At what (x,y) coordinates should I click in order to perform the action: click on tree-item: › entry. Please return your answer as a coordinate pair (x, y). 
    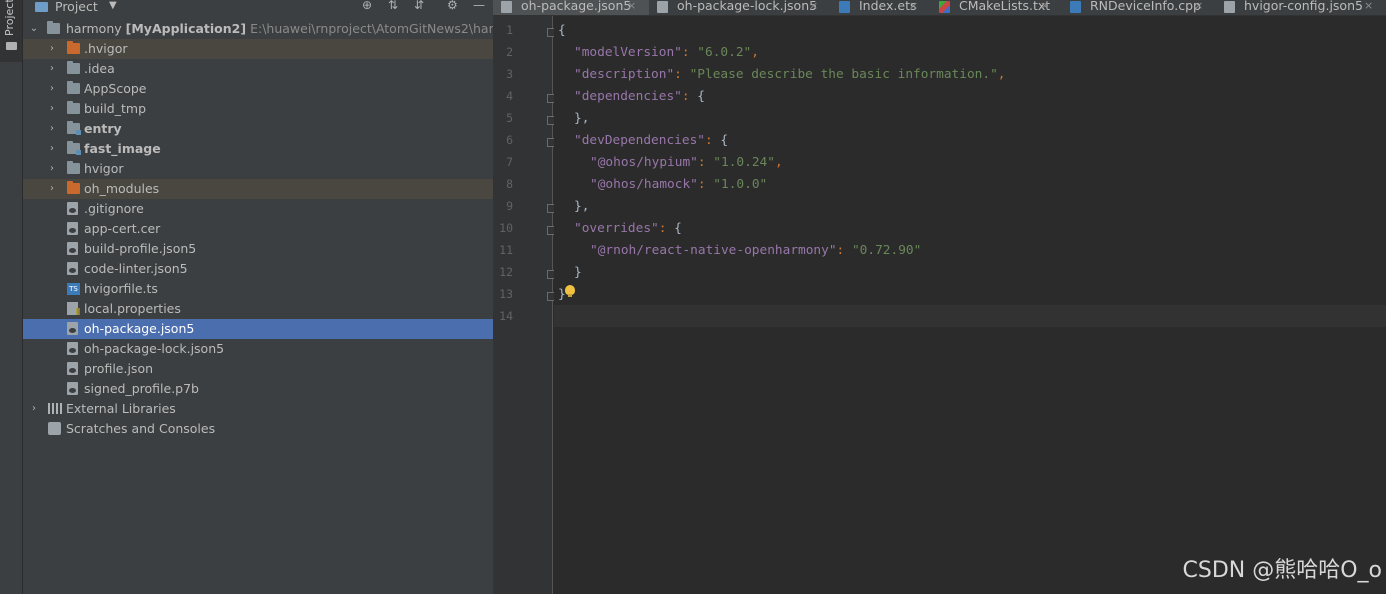
    Looking at the image, I should click on (258, 129).